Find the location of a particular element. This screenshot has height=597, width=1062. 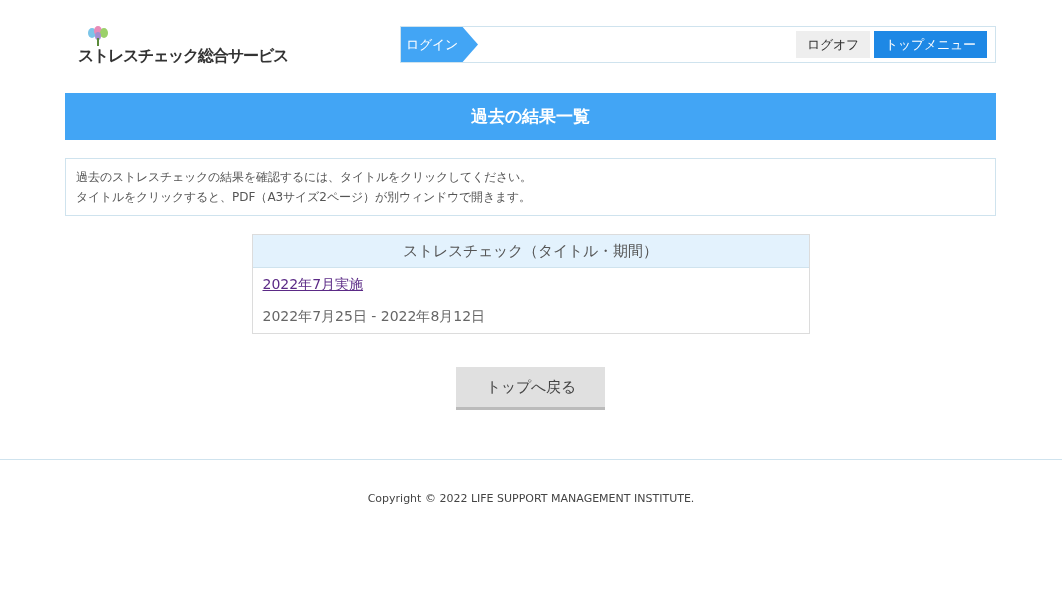

logo-text: ストレスチェック総合サービス is located at coordinates (183, 55).